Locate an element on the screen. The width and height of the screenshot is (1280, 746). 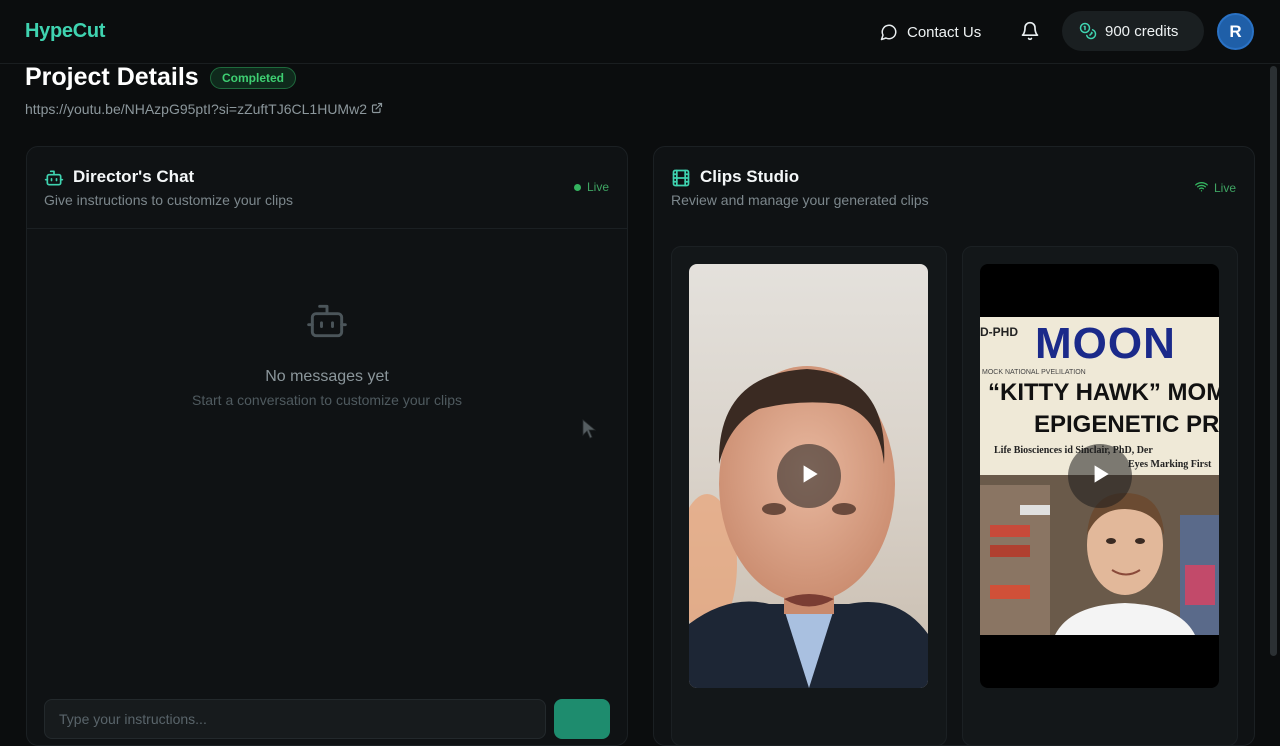
studio-title: Clips Studio is located at coordinates (750, 176).